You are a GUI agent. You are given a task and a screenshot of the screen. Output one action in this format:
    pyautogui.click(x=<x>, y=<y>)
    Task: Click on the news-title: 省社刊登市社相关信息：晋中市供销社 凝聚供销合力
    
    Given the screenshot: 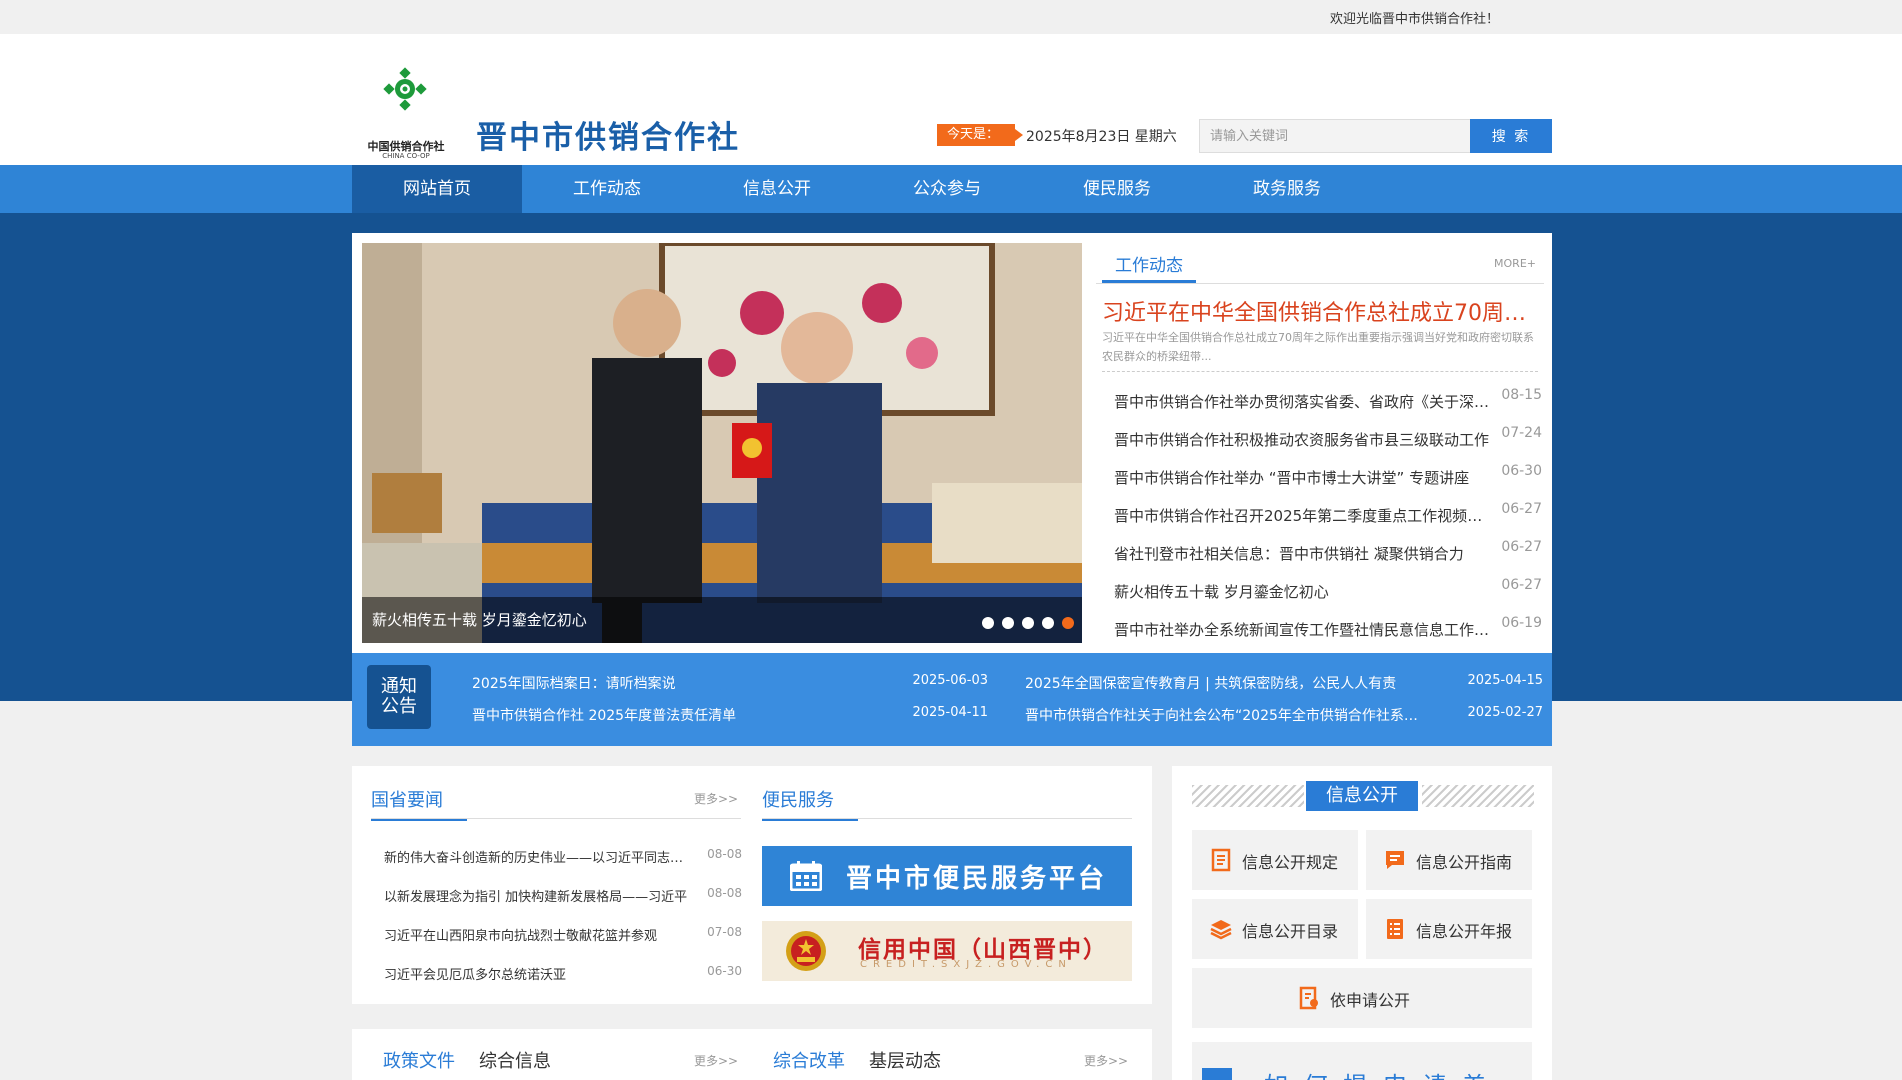 What is the action you would take?
    pyautogui.click(x=1304, y=553)
    